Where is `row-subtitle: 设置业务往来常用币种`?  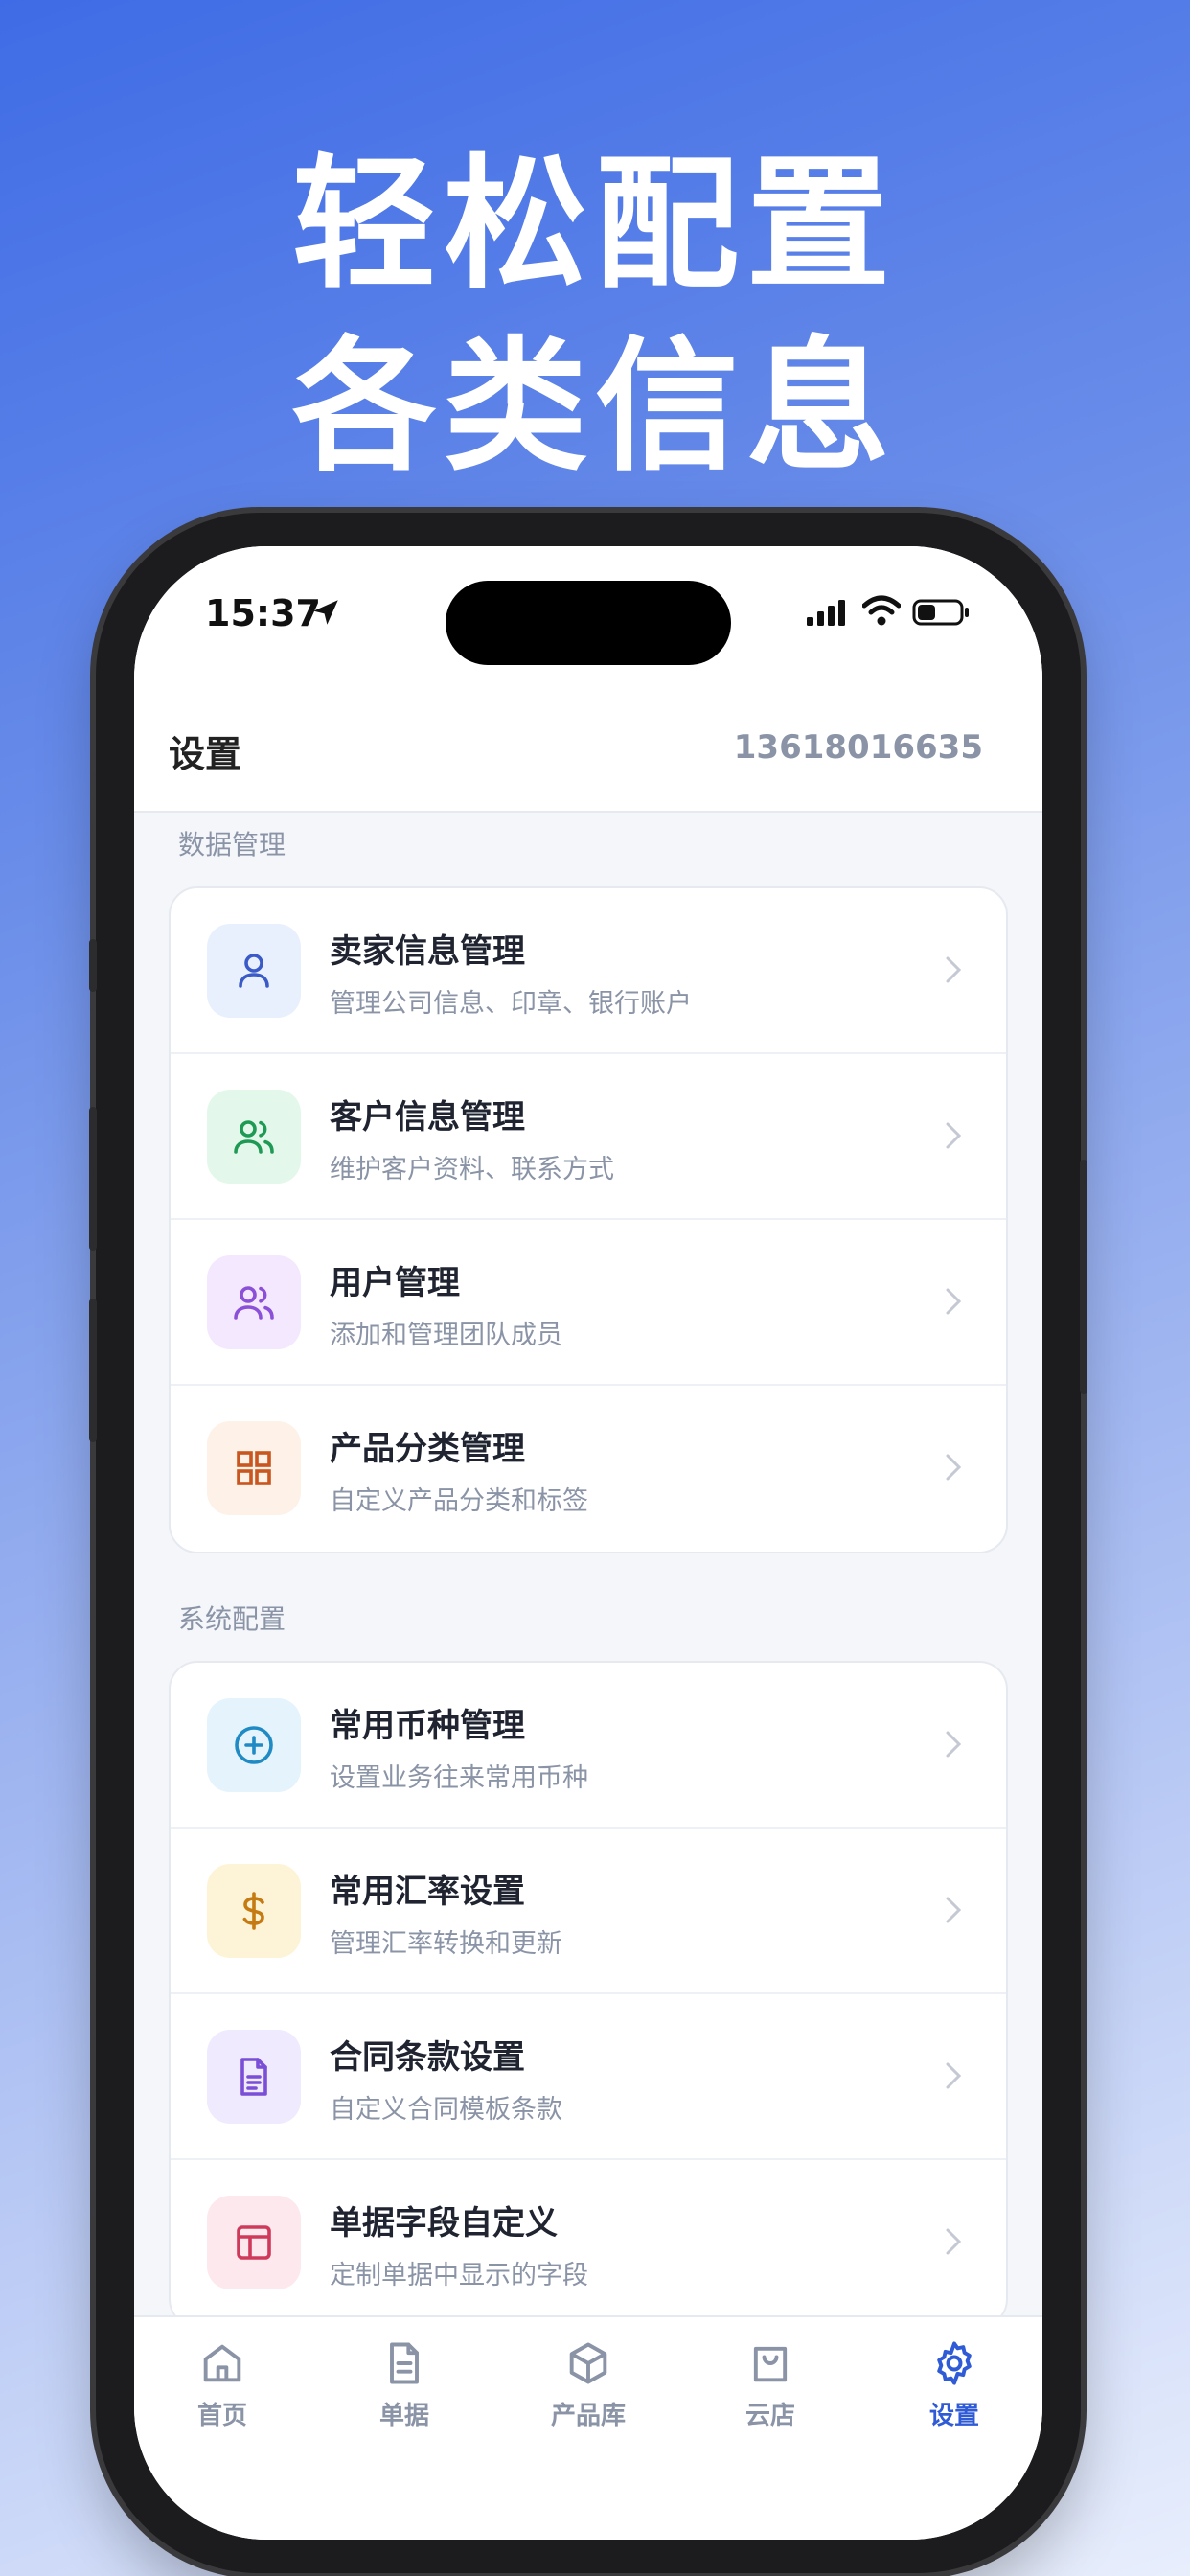 row-subtitle: 设置业务往来常用币种 is located at coordinates (459, 1778).